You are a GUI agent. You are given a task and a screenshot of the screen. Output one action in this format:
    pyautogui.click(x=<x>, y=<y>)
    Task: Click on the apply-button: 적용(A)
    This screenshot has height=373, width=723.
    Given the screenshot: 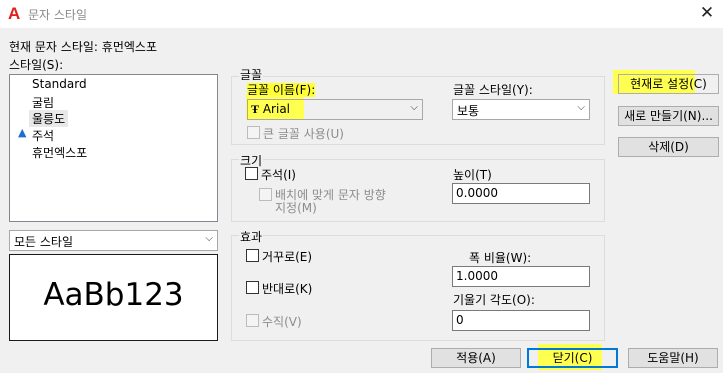 What is the action you would take?
    pyautogui.click(x=476, y=358)
    